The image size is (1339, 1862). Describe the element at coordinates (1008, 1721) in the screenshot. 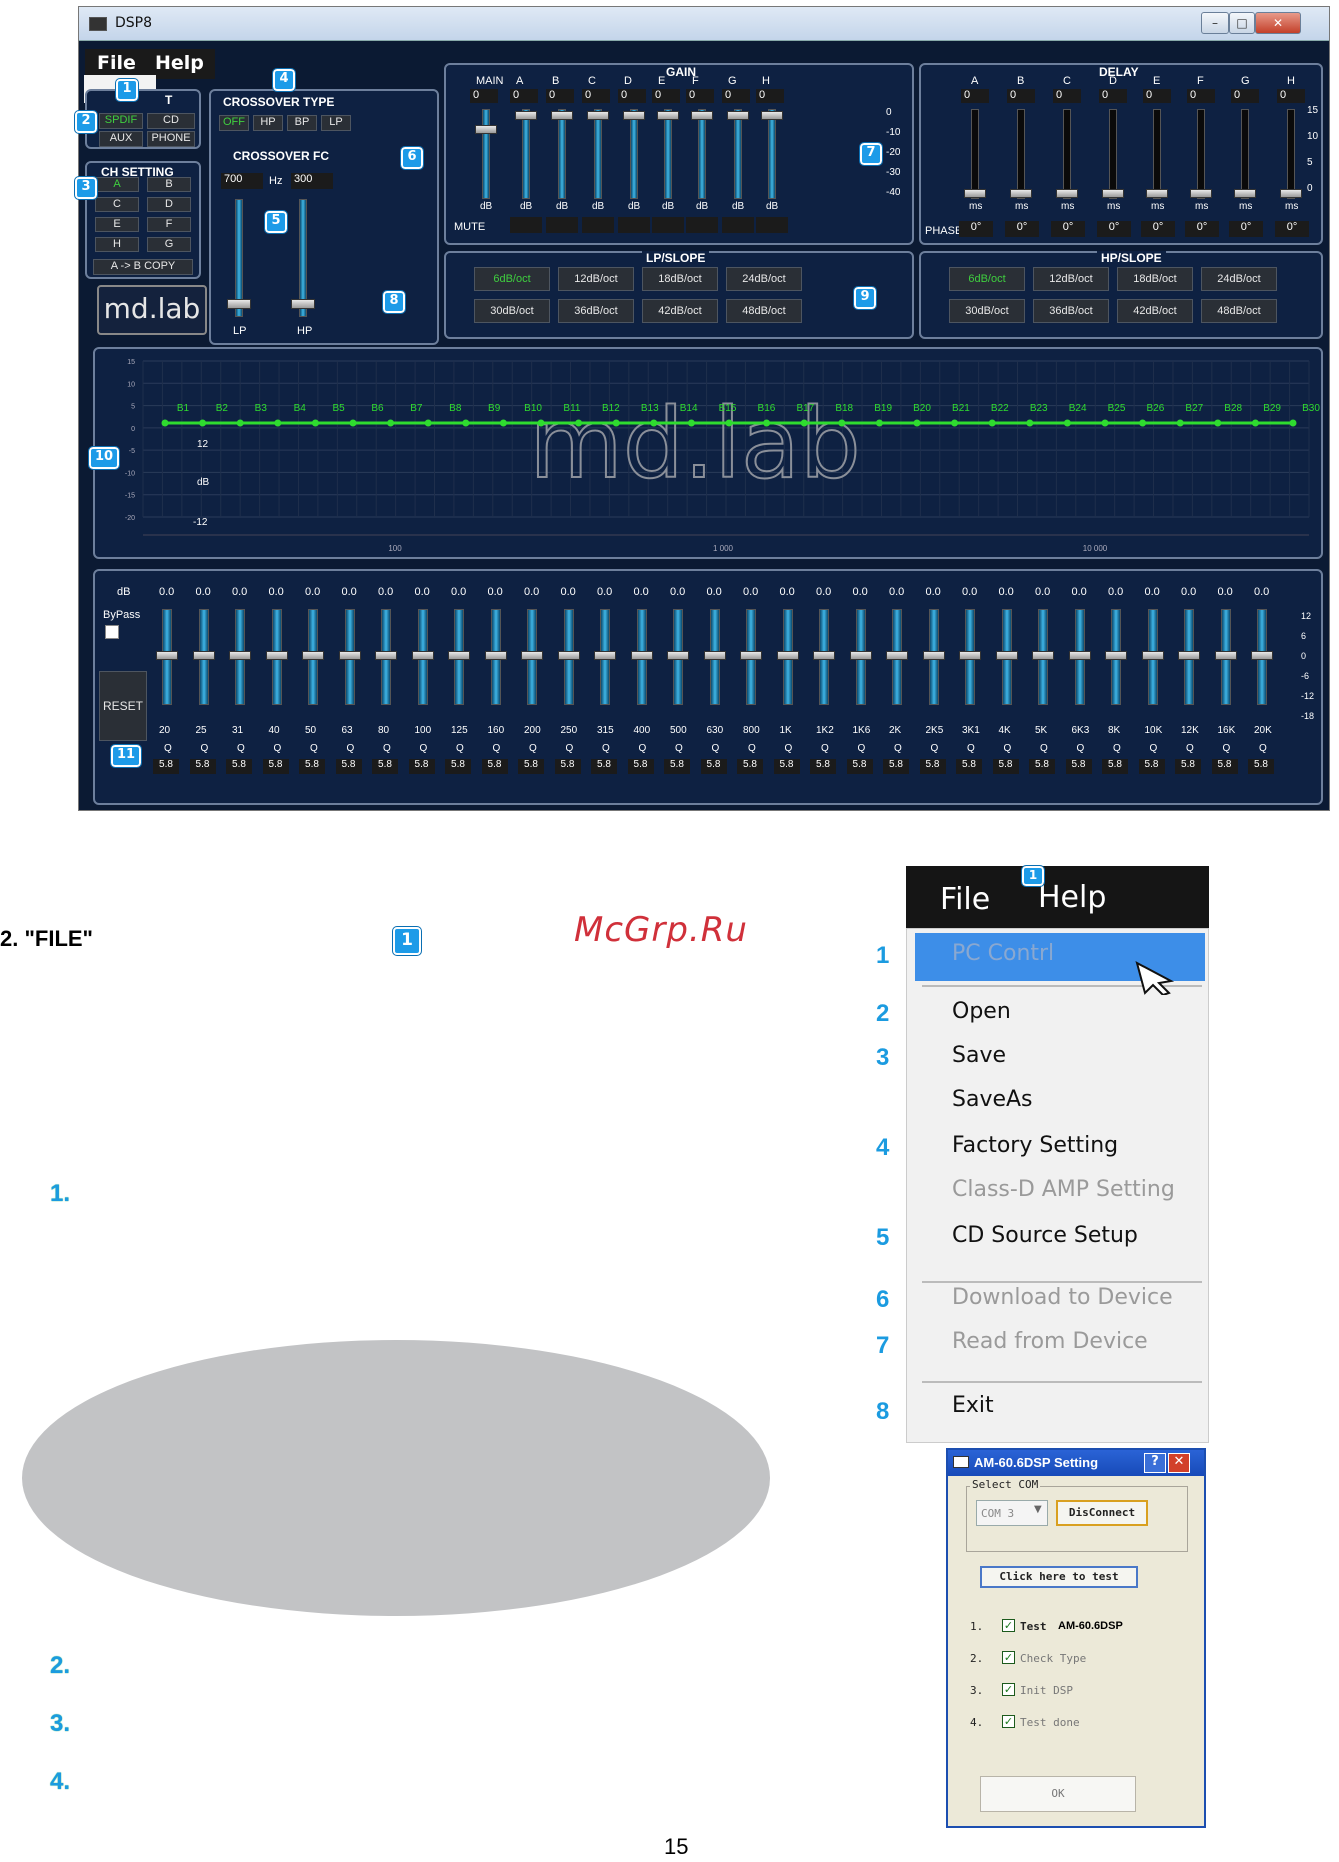

I see `step-checkbox: ✓` at that location.